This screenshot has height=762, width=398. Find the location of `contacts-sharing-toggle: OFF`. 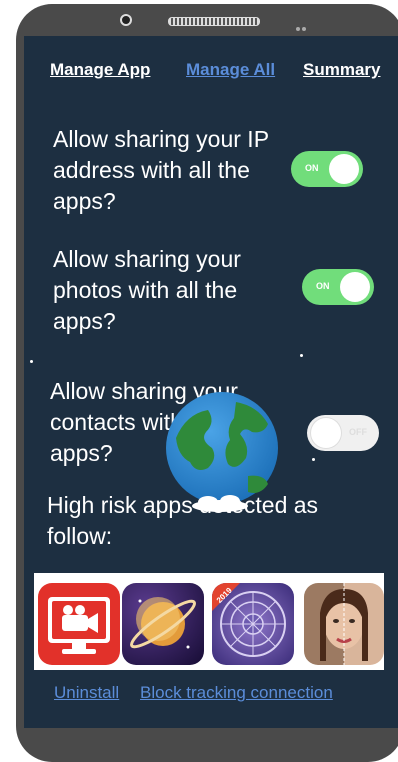

contacts-sharing-toggle: OFF is located at coordinates (343, 433).